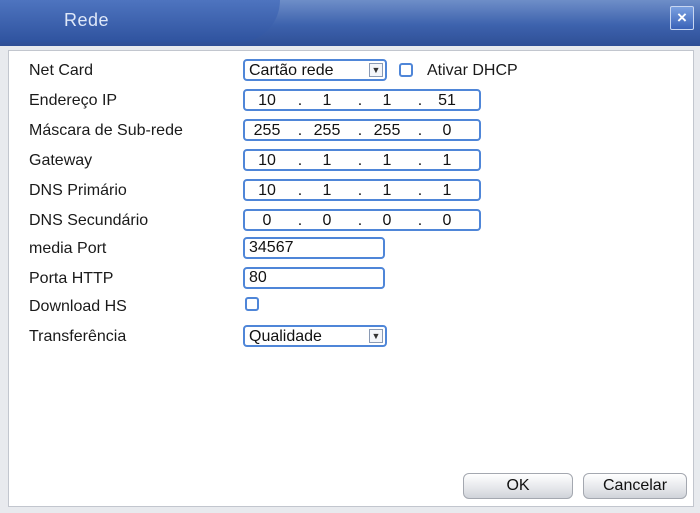 This screenshot has height=513, width=700. What do you see at coordinates (285, 336) in the screenshot?
I see `transfer-value: Qualidade` at bounding box center [285, 336].